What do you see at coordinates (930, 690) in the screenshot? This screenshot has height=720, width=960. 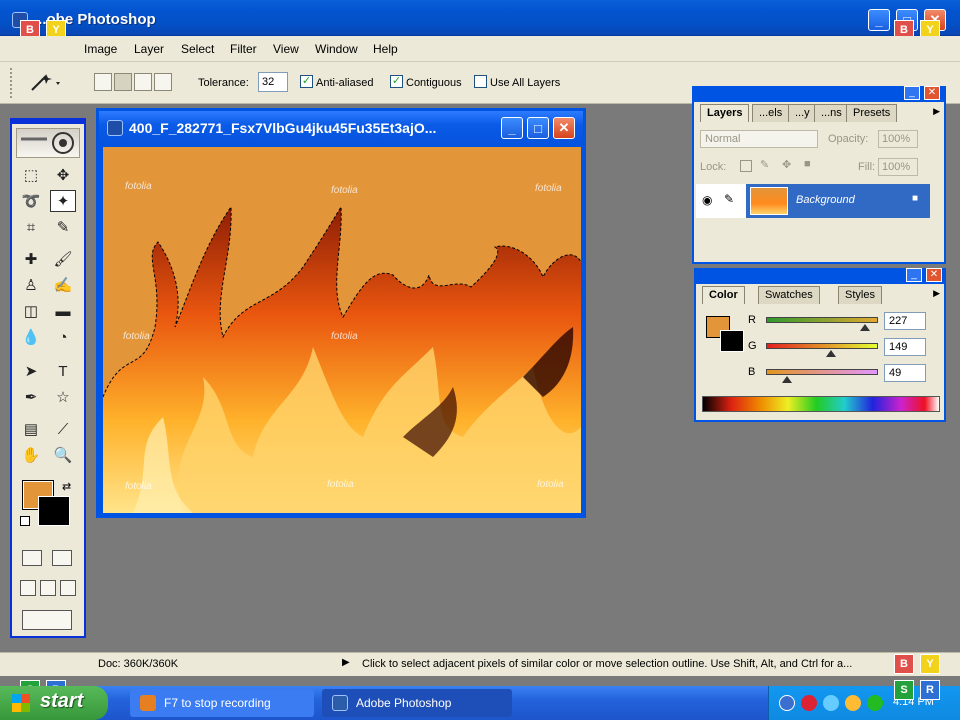 I see `recorder-r-marker: R` at bounding box center [930, 690].